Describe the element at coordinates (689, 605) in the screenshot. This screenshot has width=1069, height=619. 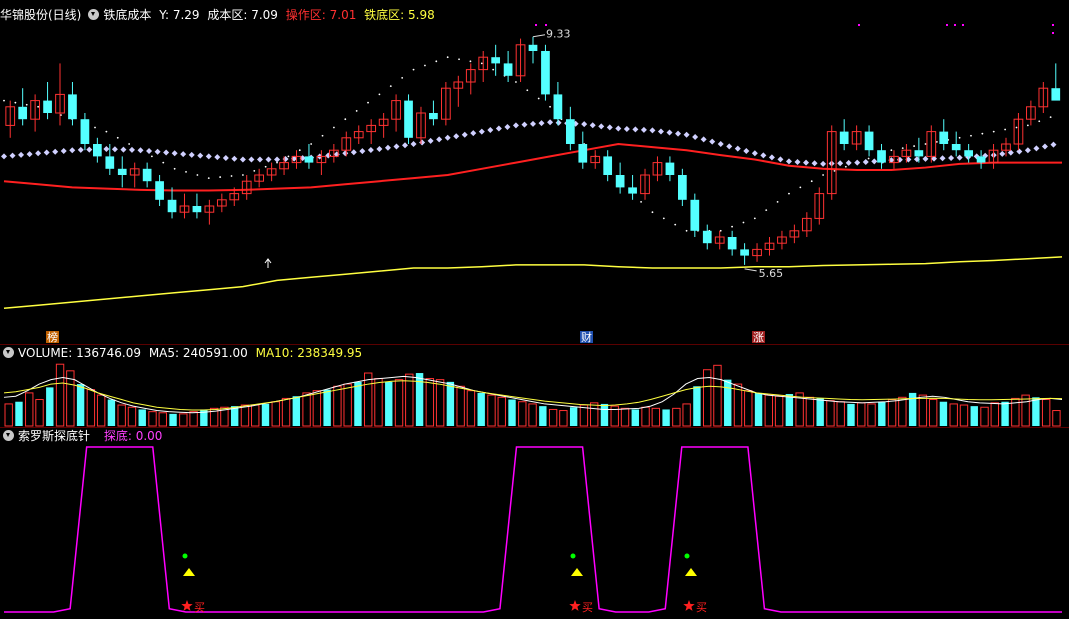
I see `buy-star-icon` at that location.